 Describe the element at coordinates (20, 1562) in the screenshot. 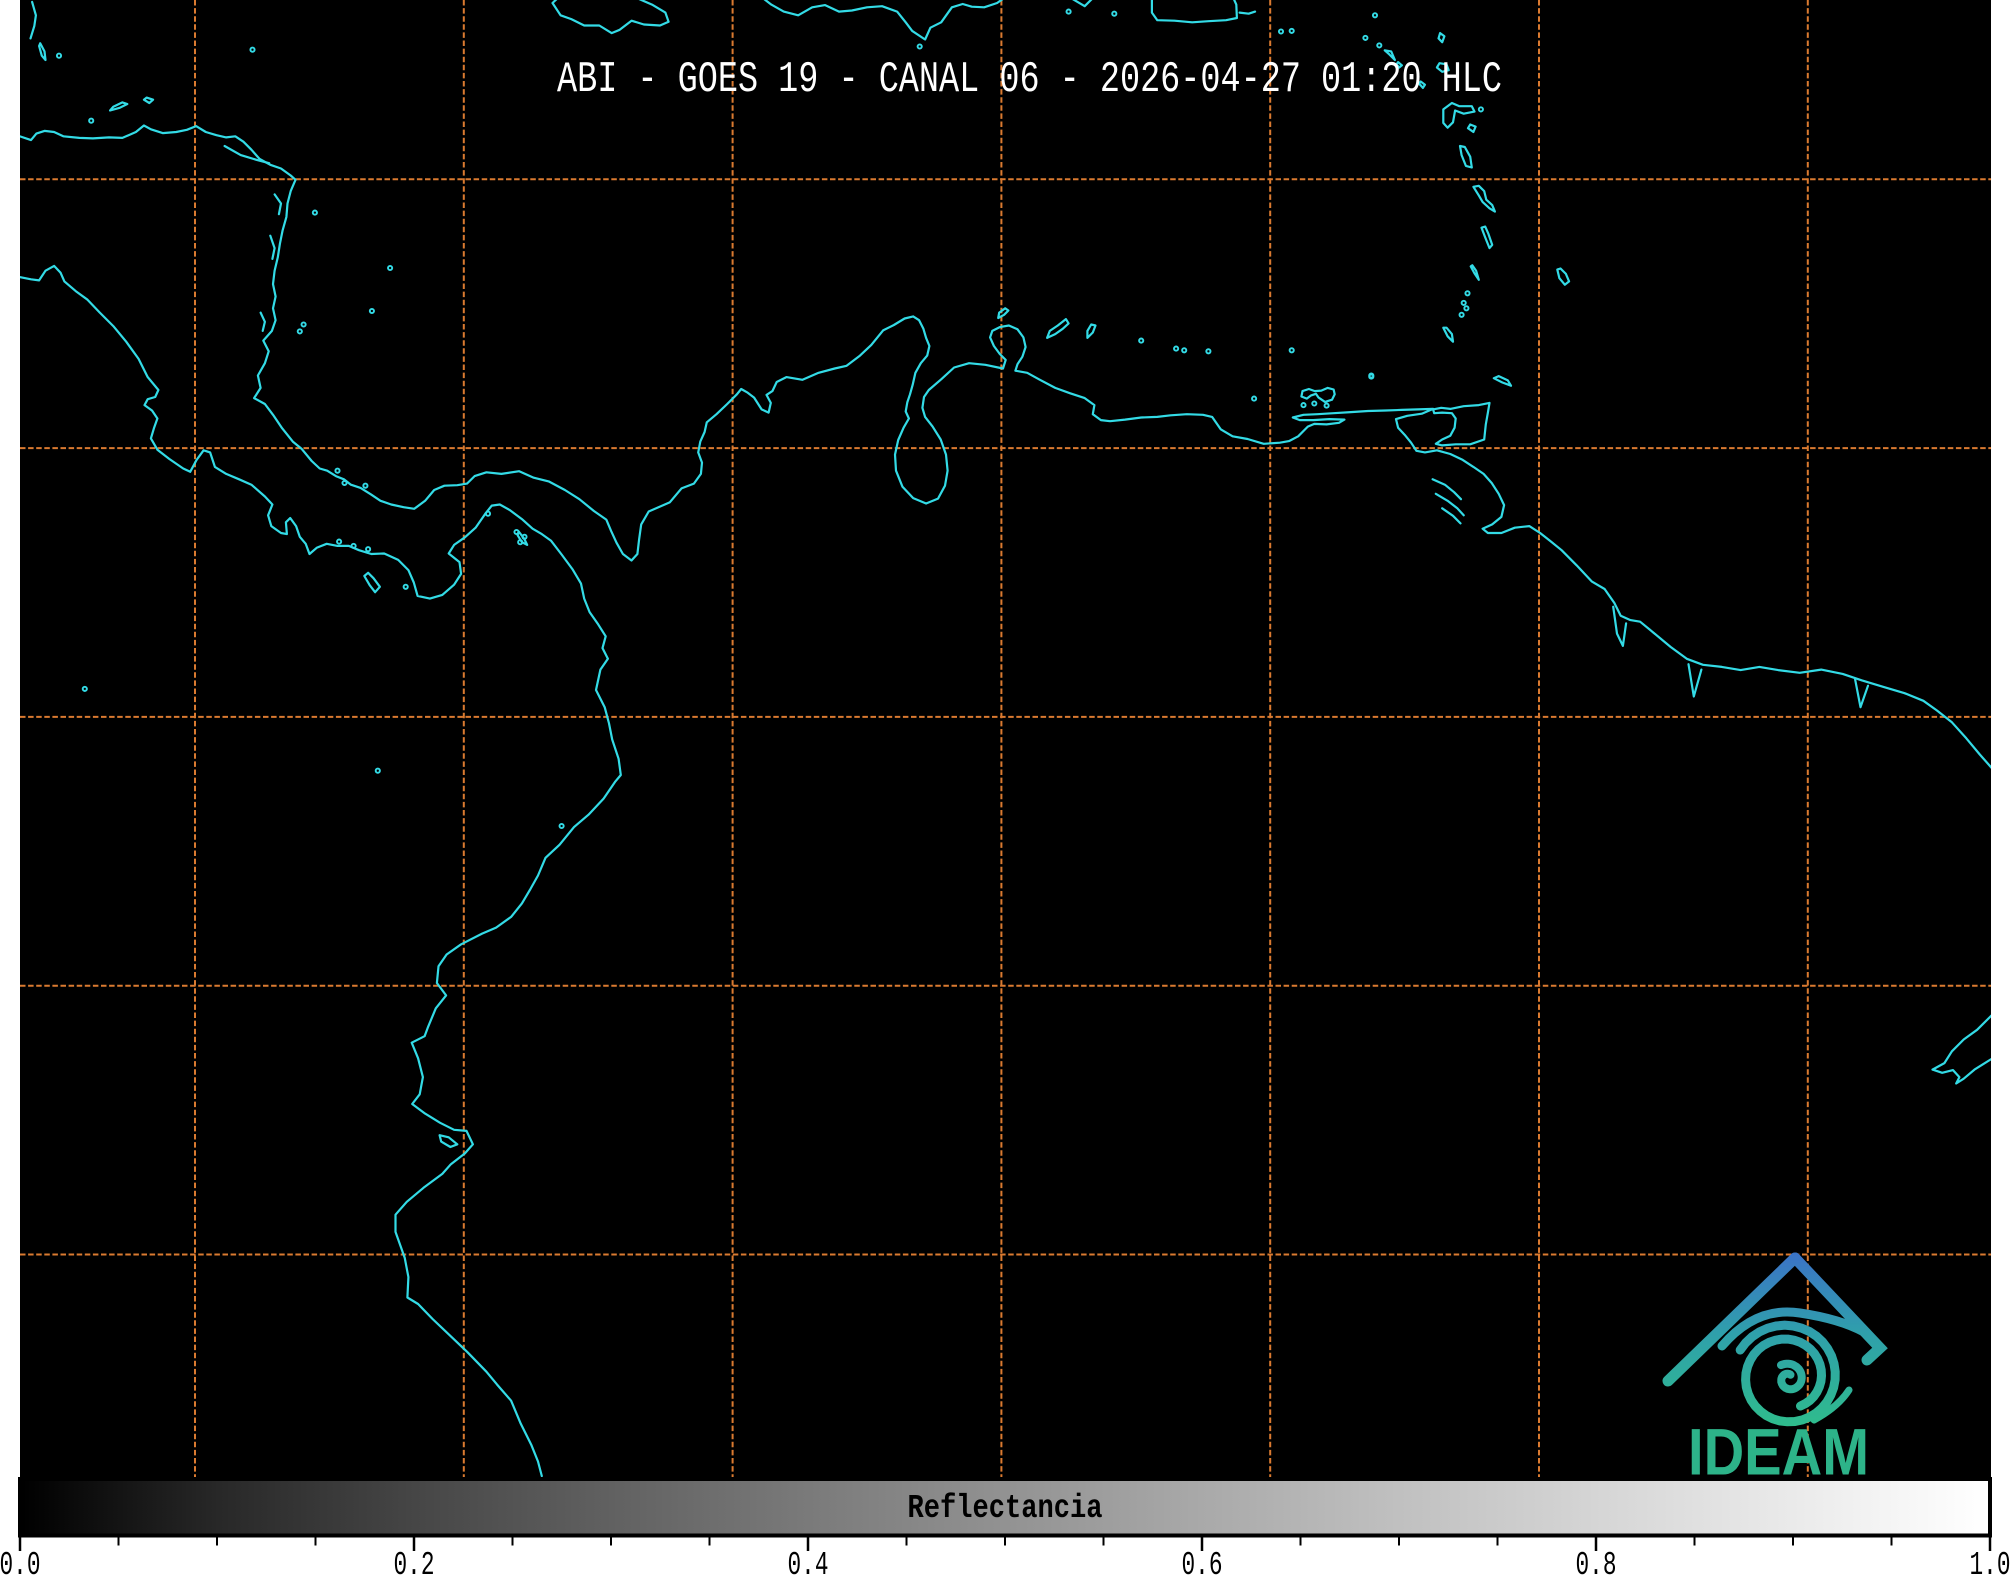

I see `svg-text: 0.0` at that location.